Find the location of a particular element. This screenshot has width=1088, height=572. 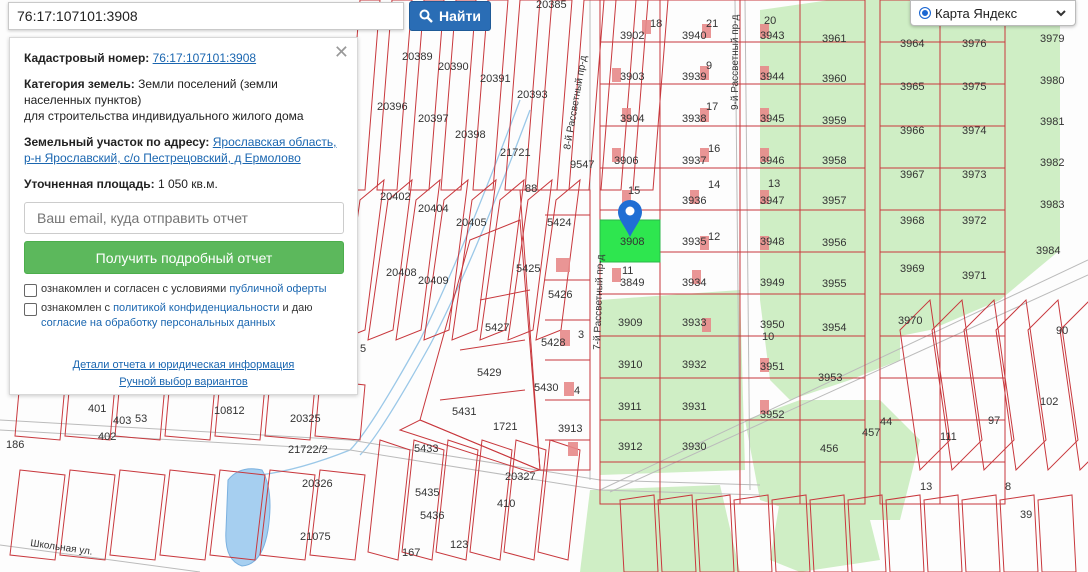

parcel-number-label: 403 is located at coordinates (122, 421).